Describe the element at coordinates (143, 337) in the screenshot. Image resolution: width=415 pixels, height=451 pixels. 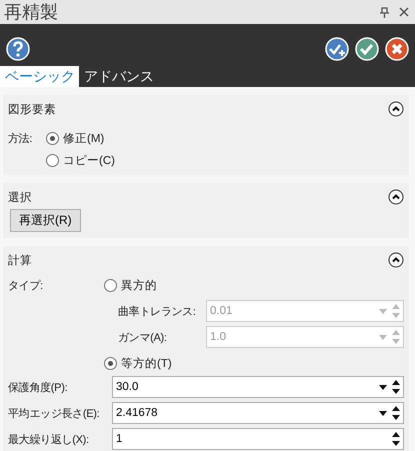
I see `field-label: ガンマ(A):` at that location.